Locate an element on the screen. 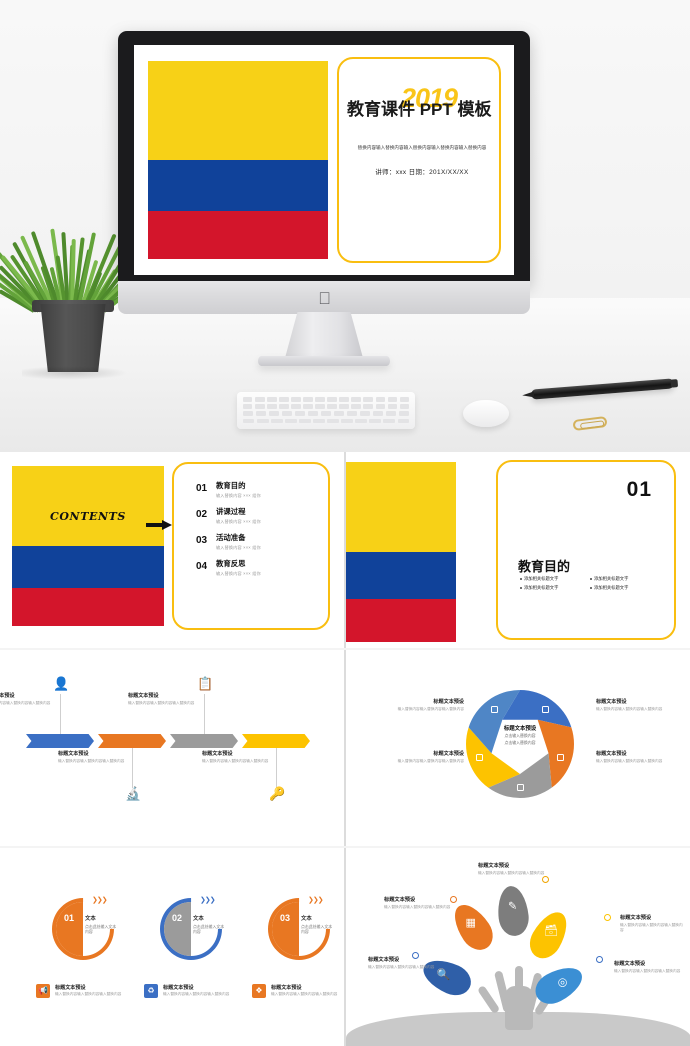  item-number: 04 is located at coordinates (202, 566).